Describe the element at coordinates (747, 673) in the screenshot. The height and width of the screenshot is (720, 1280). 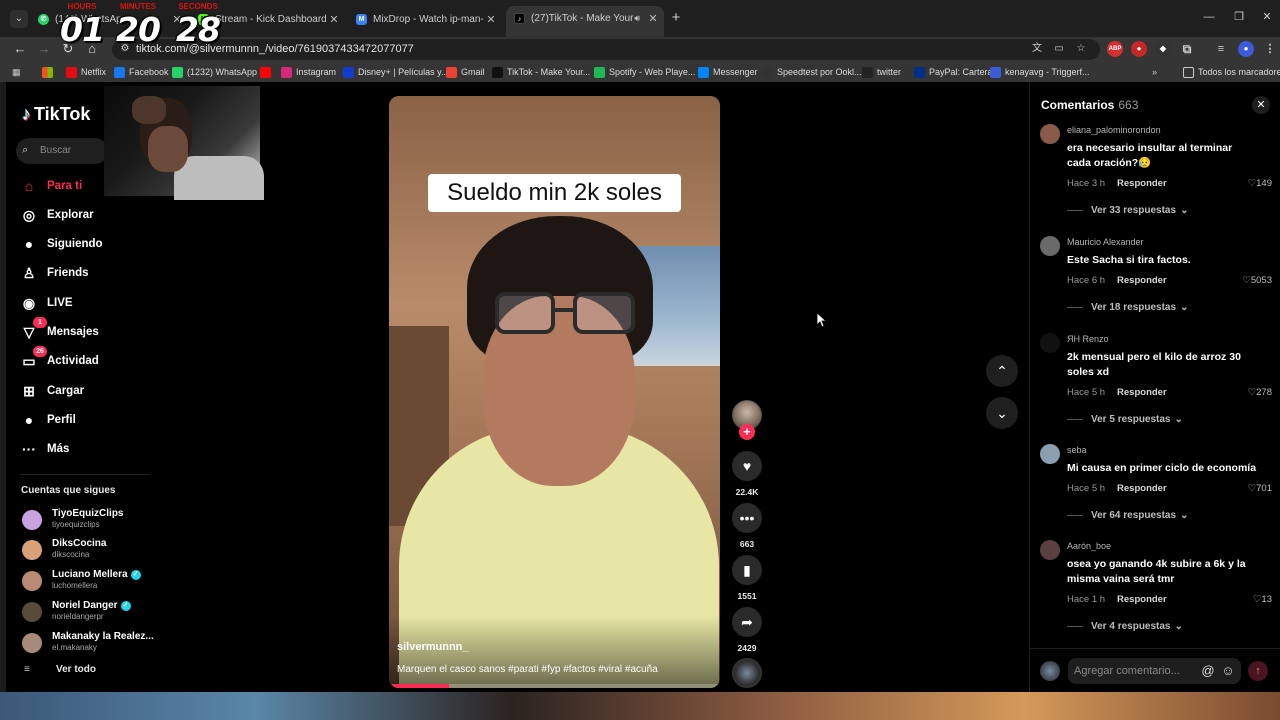
I see `music-disc-icon` at that location.